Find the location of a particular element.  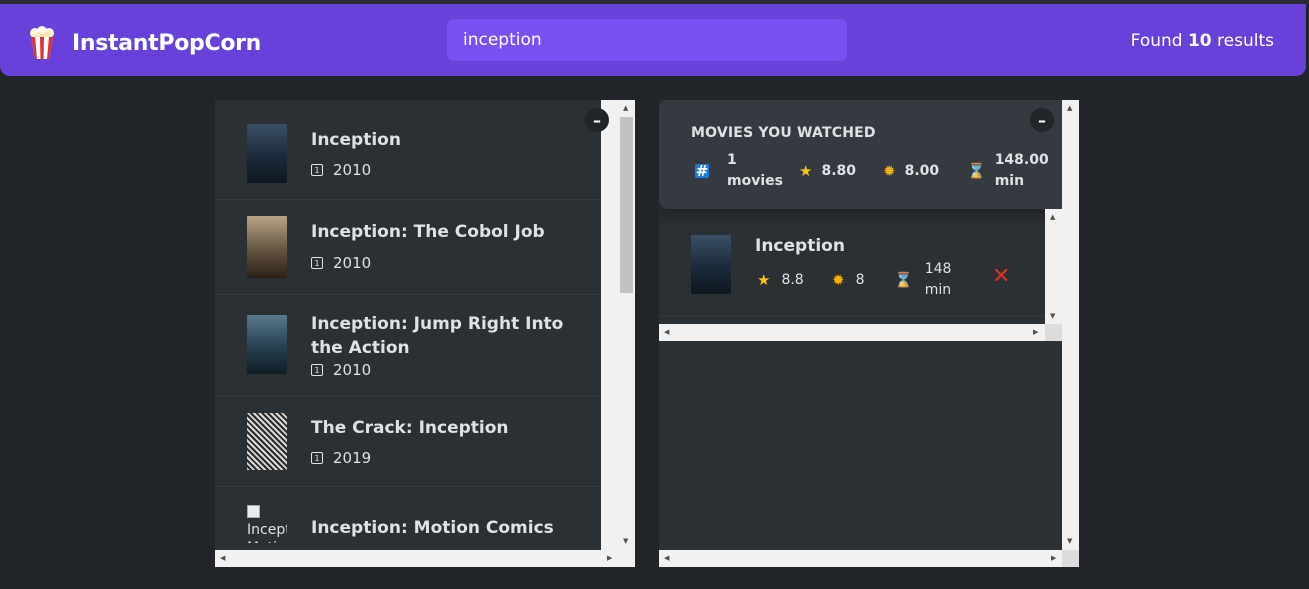

watched-runtime: ⌛ 148 min is located at coordinates (922, 280).